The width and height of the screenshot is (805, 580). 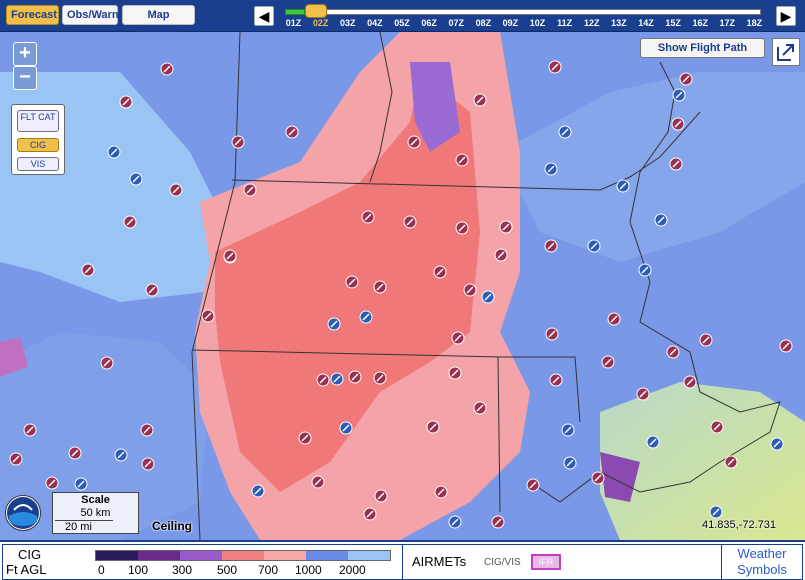 I want to click on visibility-layer-button: VIS, so click(x=38, y=164).